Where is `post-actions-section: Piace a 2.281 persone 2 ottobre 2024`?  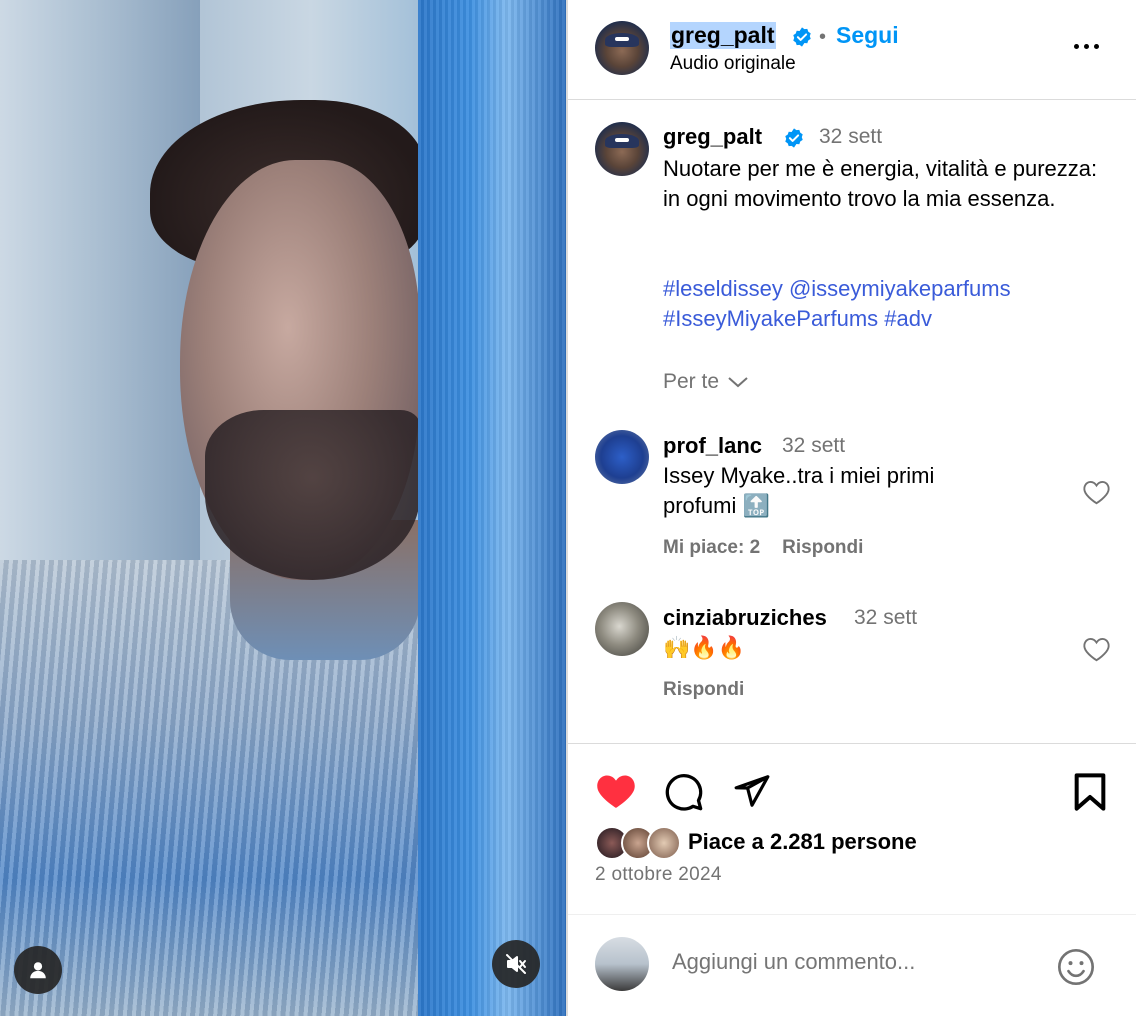
post-actions-section: Piace a 2.281 persone 2 ottobre 2024 is located at coordinates (852, 879).